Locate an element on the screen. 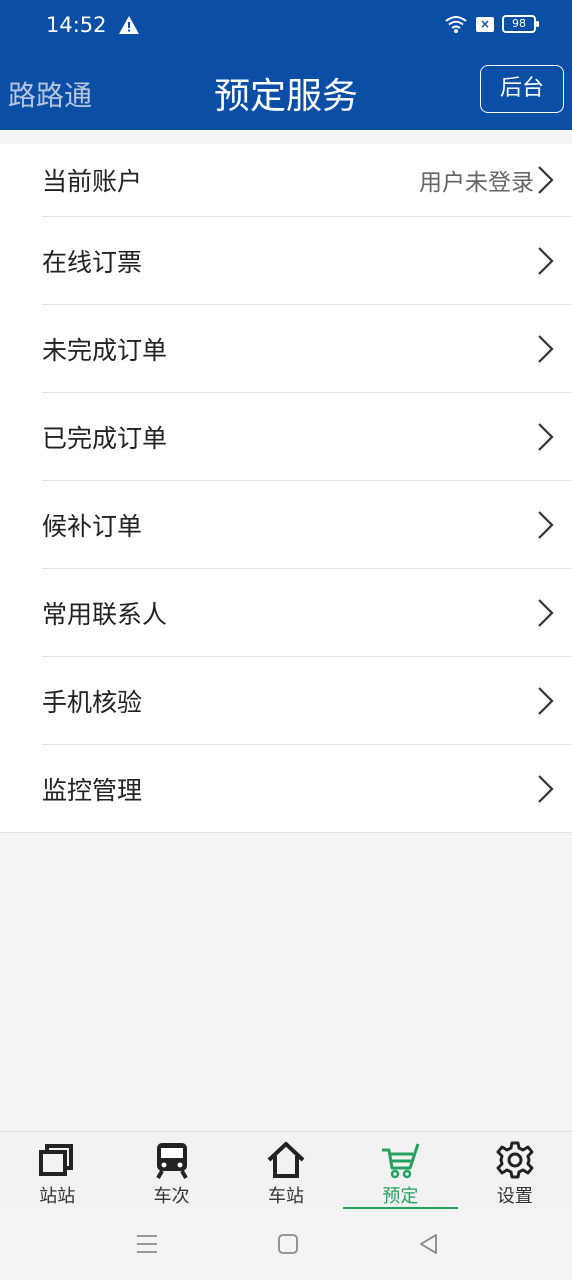  no-sim-icon: × is located at coordinates (485, 24).